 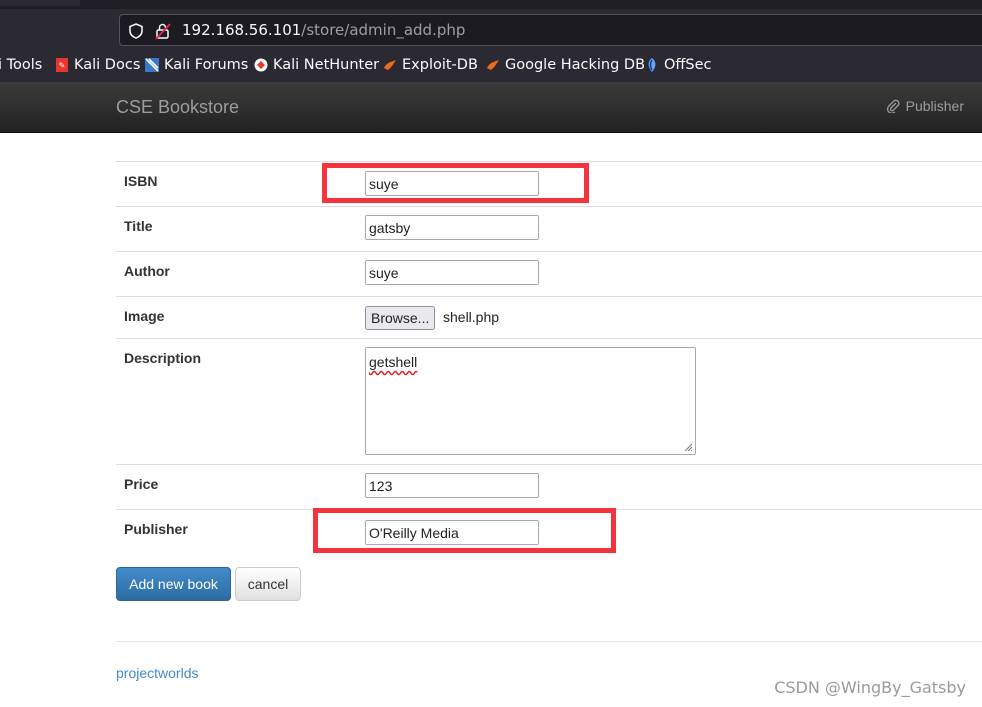 I want to click on url-host: 192.168.56.101, so click(x=242, y=30).